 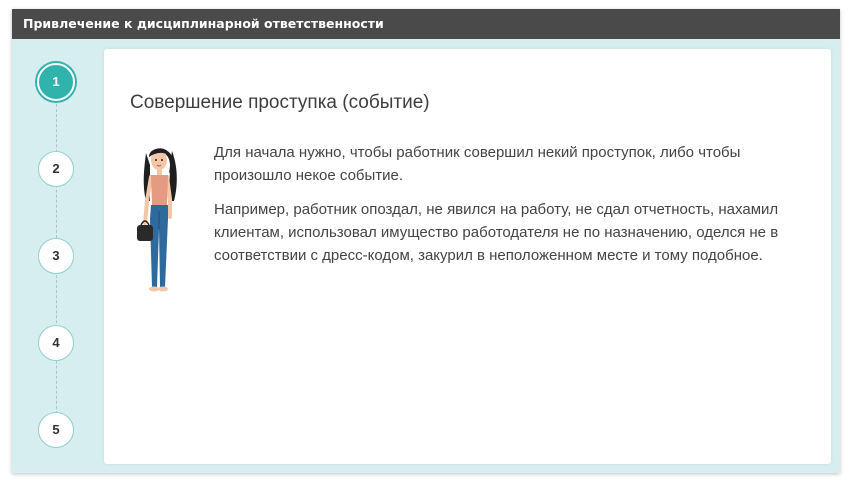 What do you see at coordinates (56, 343) in the screenshot?
I see `step-4-button: 4` at bounding box center [56, 343].